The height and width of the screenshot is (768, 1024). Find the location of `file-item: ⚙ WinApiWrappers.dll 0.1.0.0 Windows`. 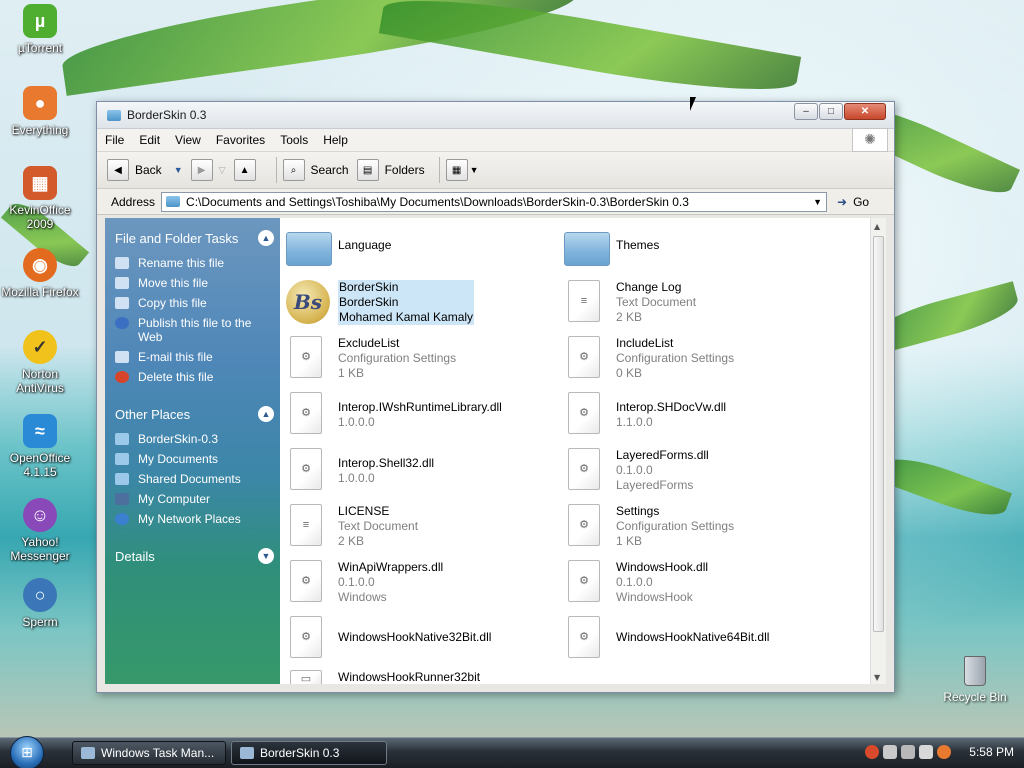

file-item: ⚙ WinApiWrappers.dll 0.1.0.0 Windows is located at coordinates (364, 582).